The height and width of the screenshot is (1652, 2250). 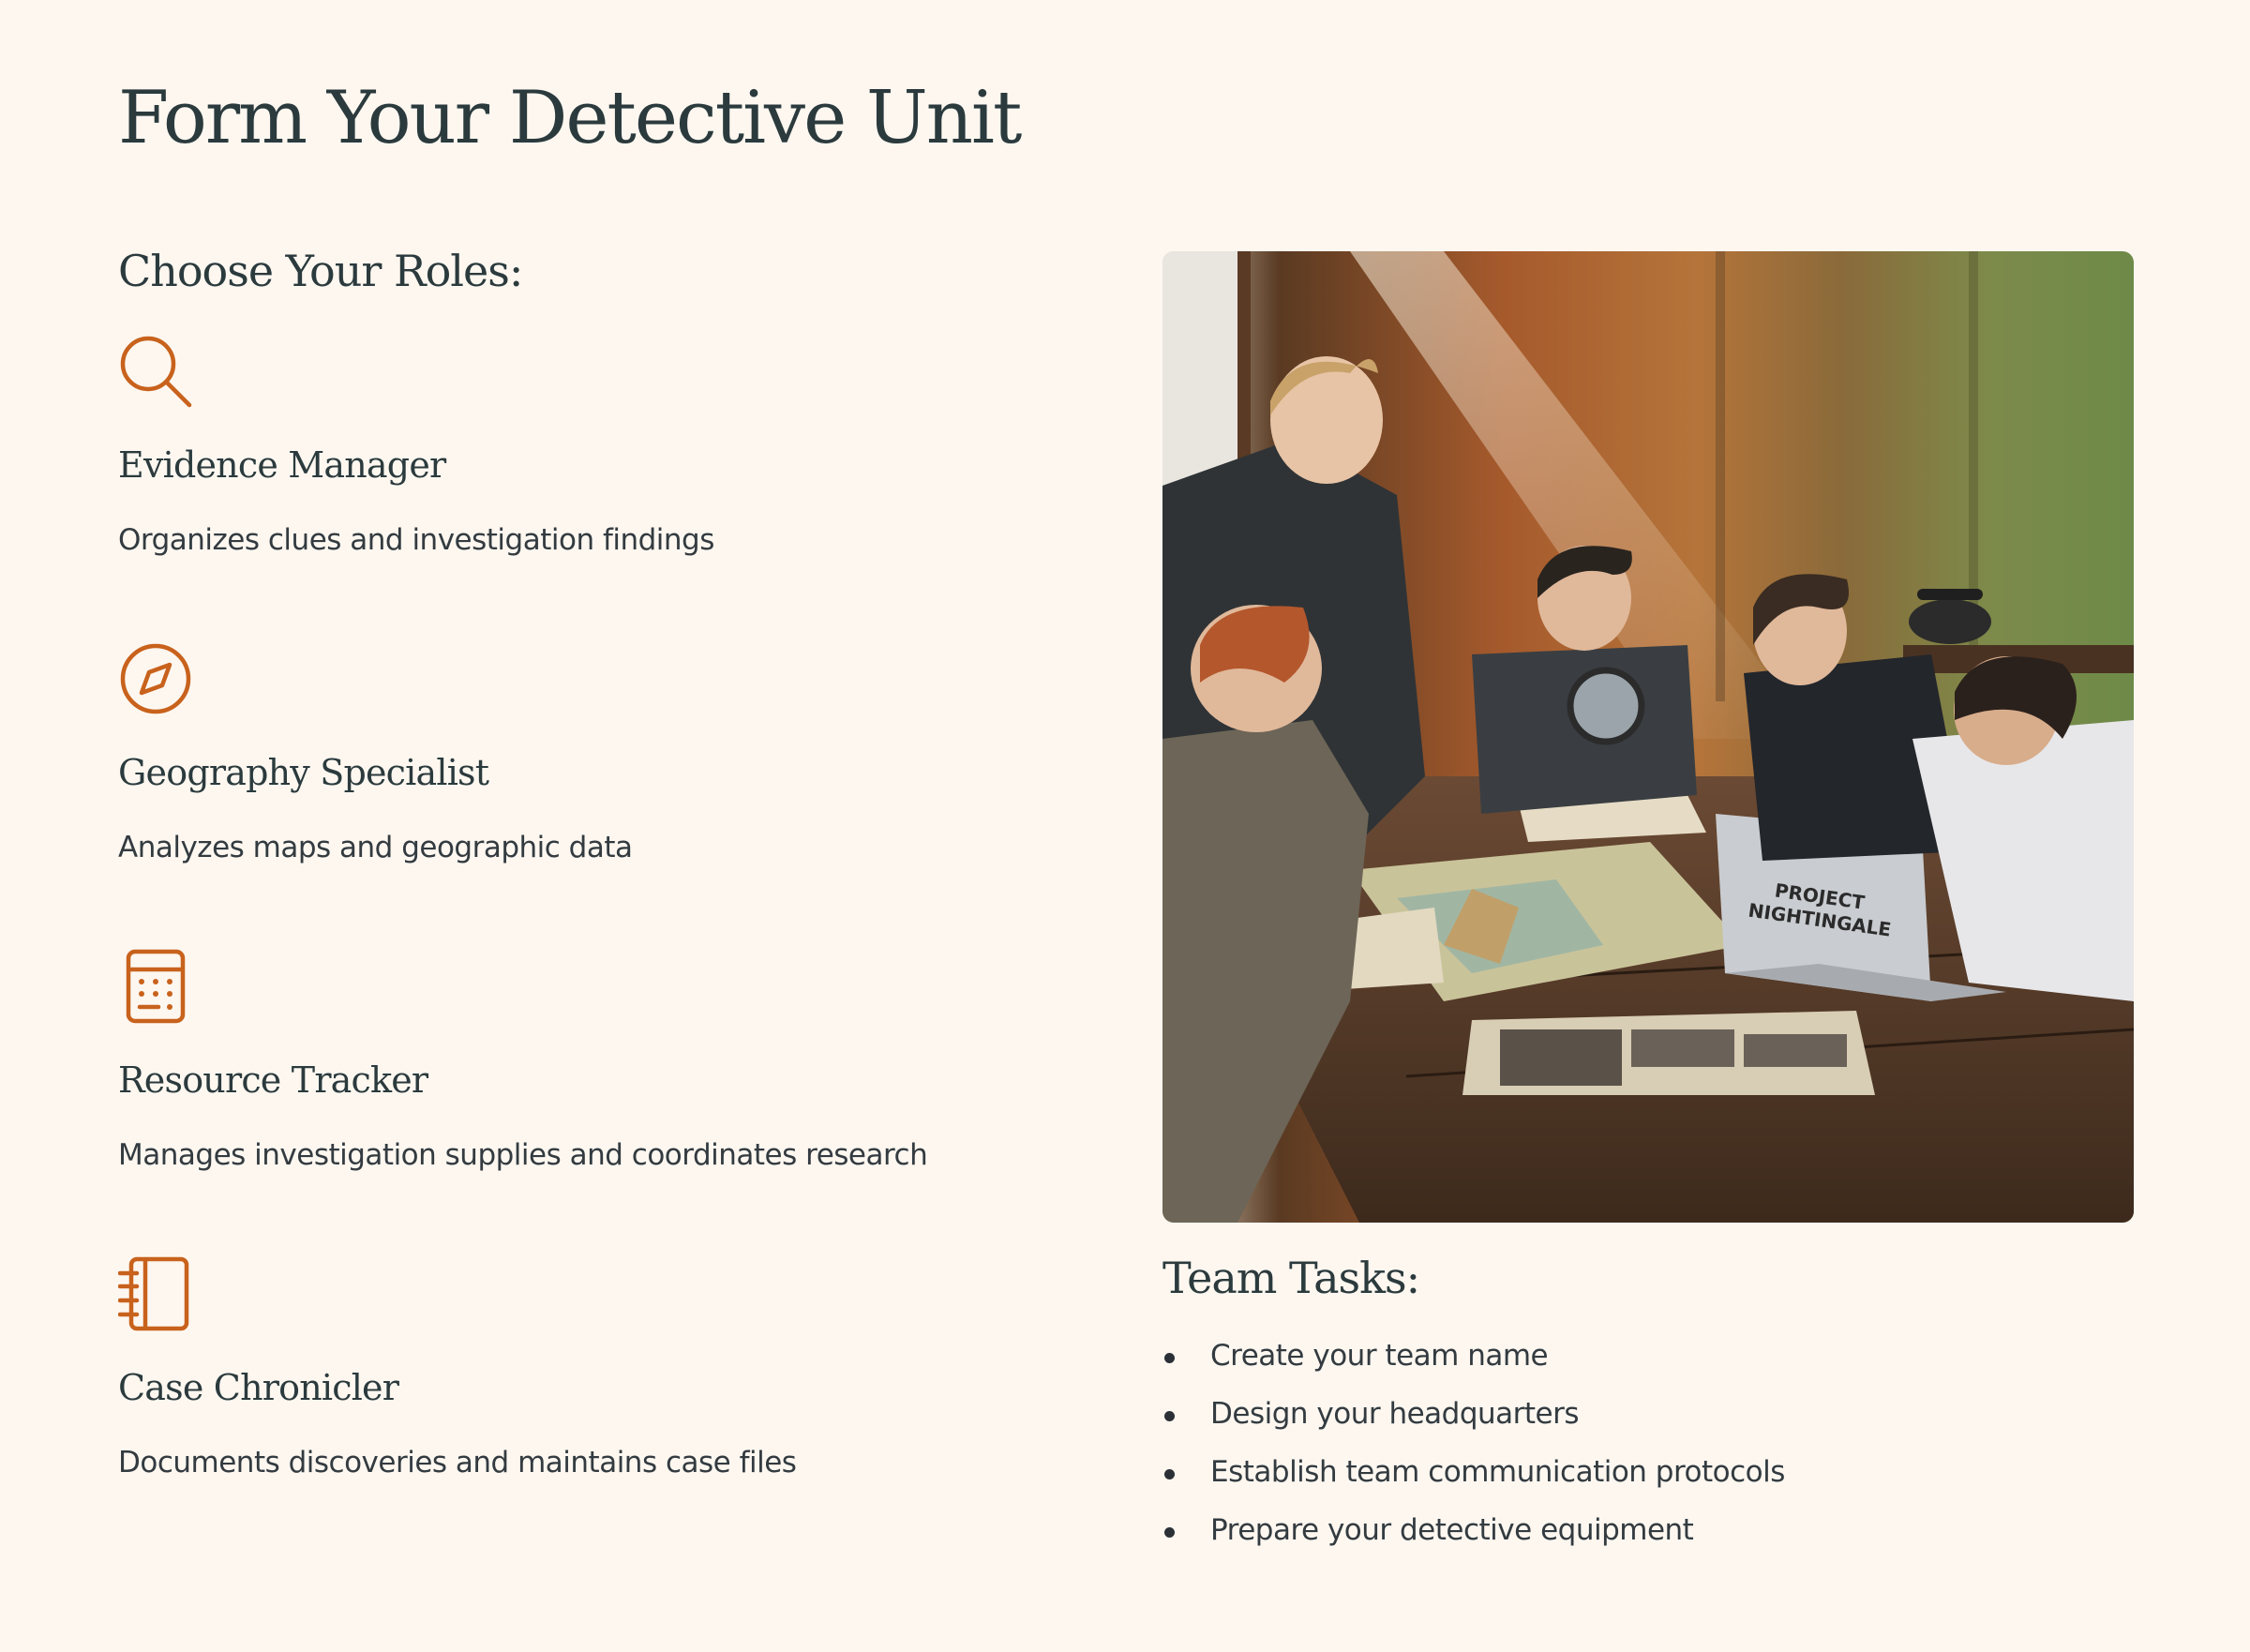 What do you see at coordinates (156, 372) in the screenshot?
I see `magnifying-glass-icon` at bounding box center [156, 372].